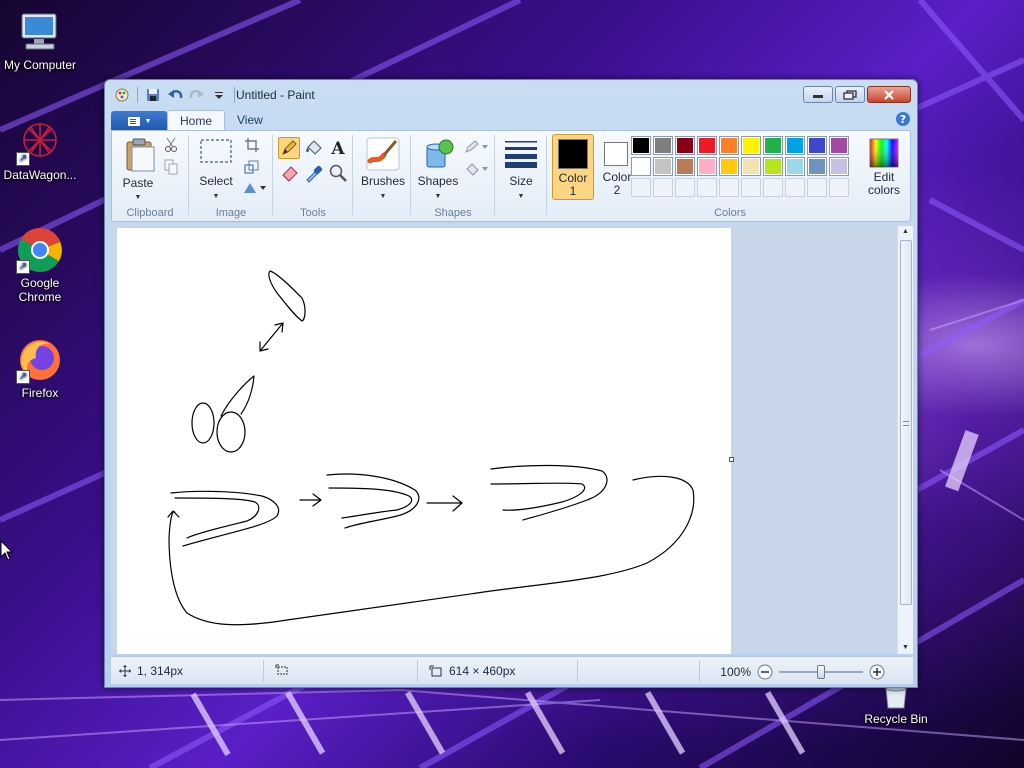 This screenshot has height=768, width=1024. I want to click on undo-icon, so click(175, 95).